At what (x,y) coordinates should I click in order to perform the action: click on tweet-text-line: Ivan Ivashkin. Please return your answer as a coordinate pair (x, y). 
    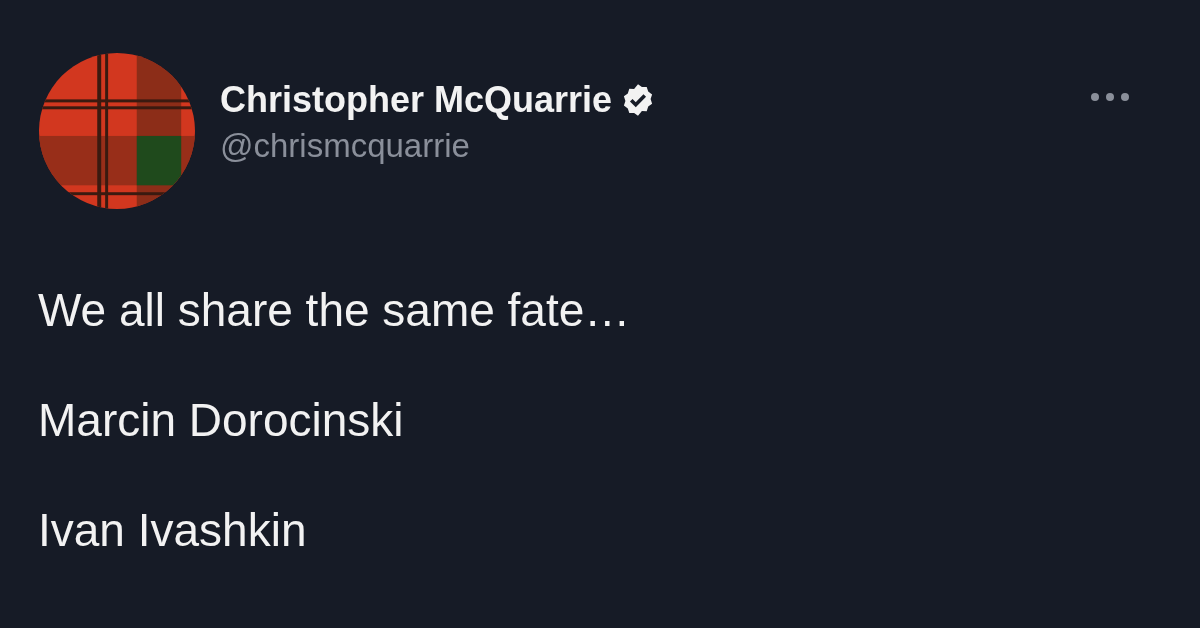
    Looking at the image, I should click on (172, 530).